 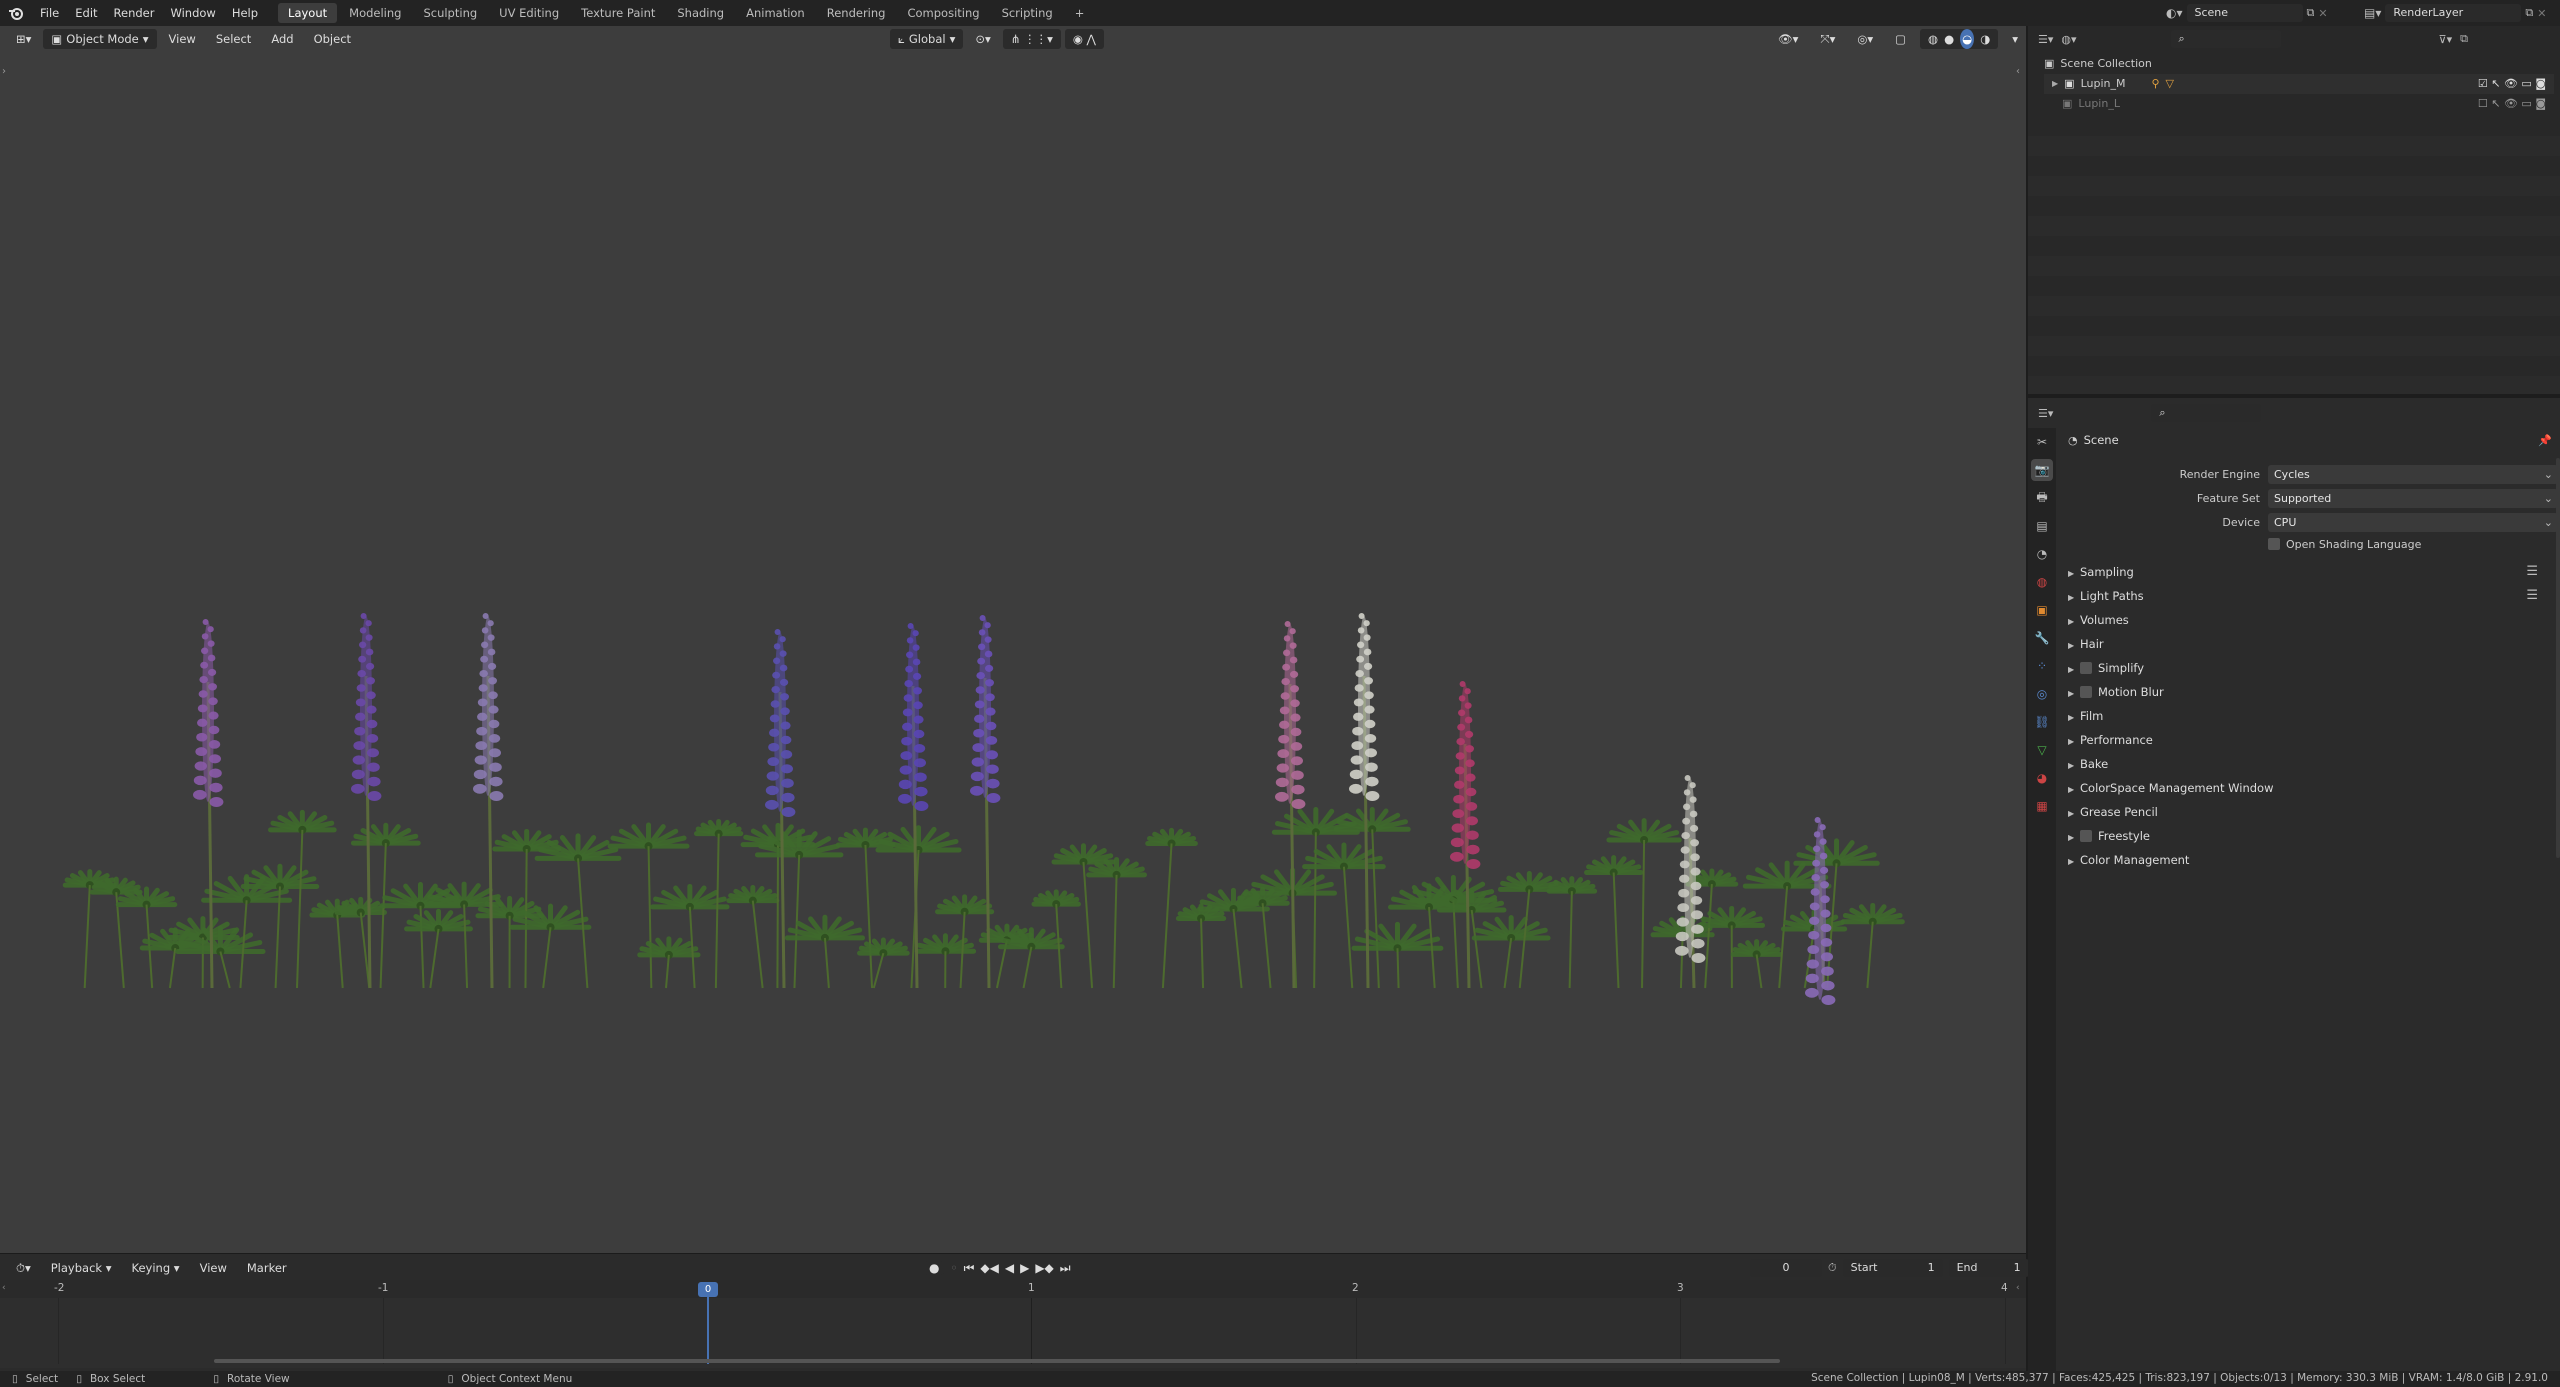 I want to click on new-scene-icon: ⧉, so click(x=2311, y=13).